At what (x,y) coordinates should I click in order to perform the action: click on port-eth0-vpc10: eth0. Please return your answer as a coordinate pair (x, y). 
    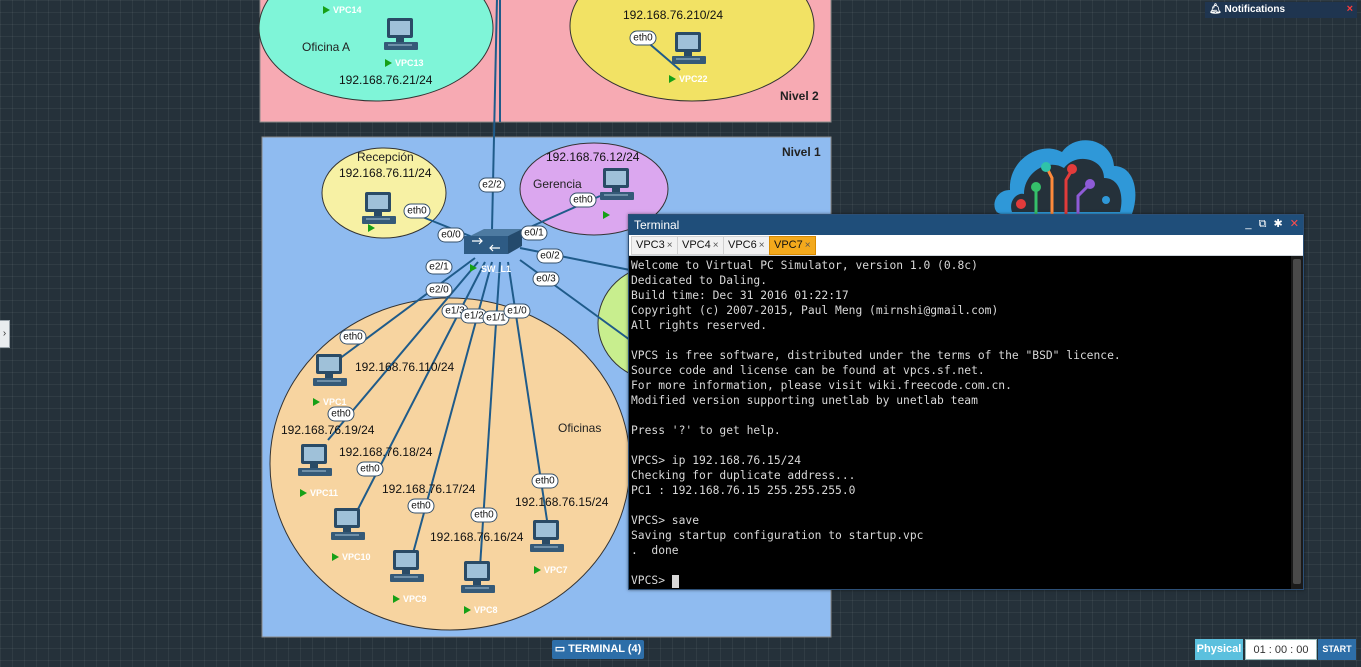
    Looking at the image, I should click on (370, 469).